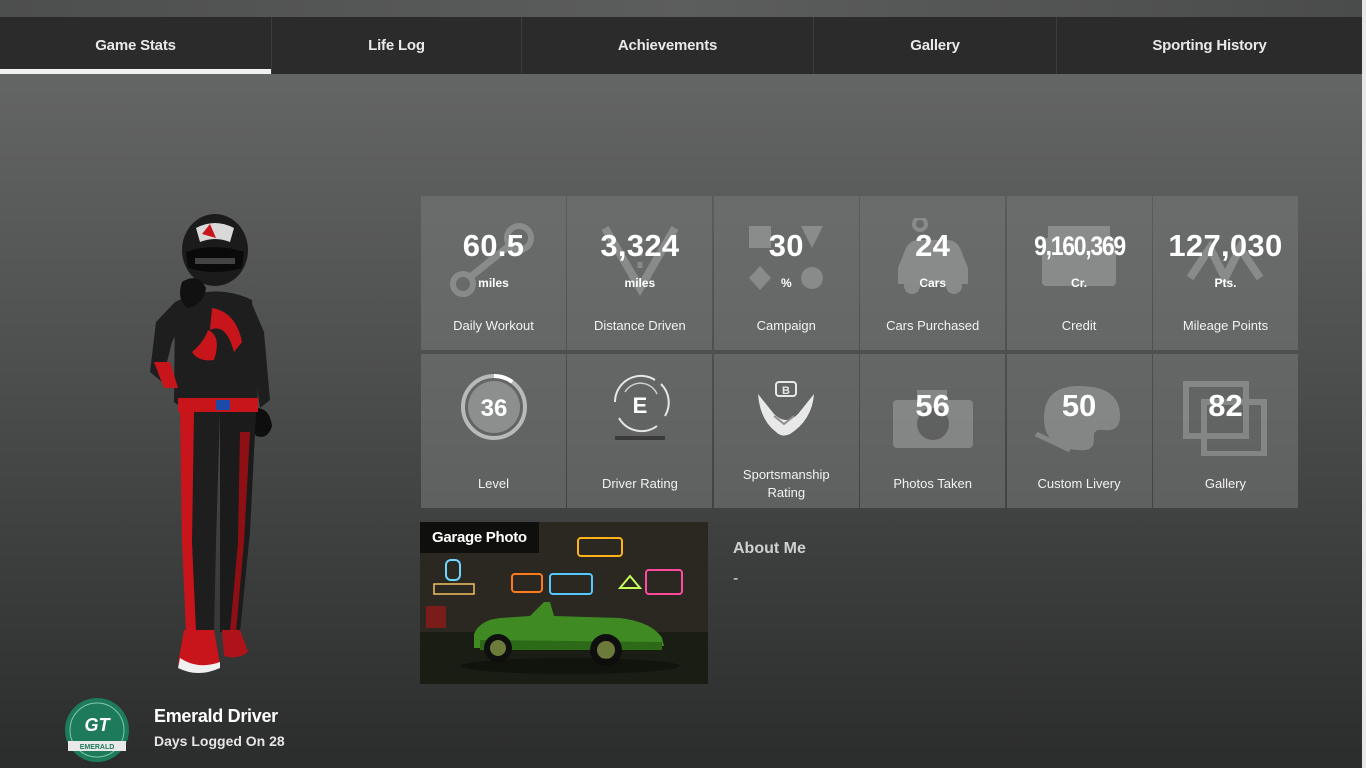 The image size is (1366, 768). I want to click on tab-label: Life Log, so click(396, 45).